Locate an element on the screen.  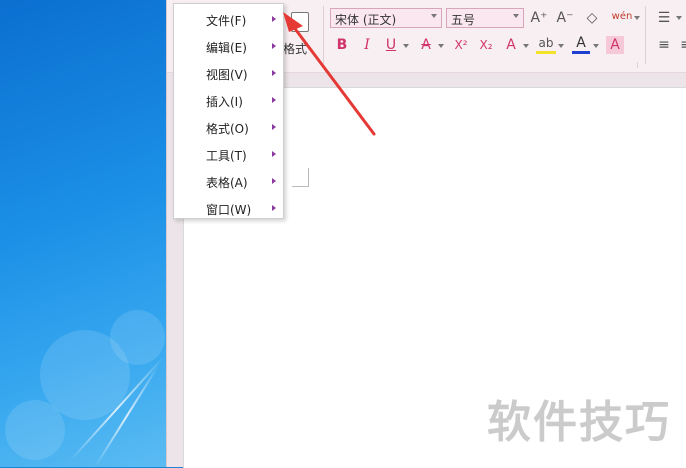
font-name-value: 宋体 (正文) is located at coordinates (366, 20).